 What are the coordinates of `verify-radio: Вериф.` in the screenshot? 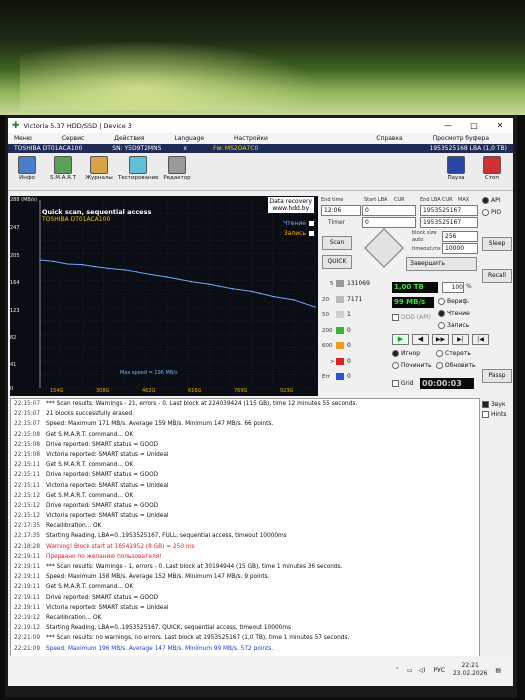 It's located at (454, 301).